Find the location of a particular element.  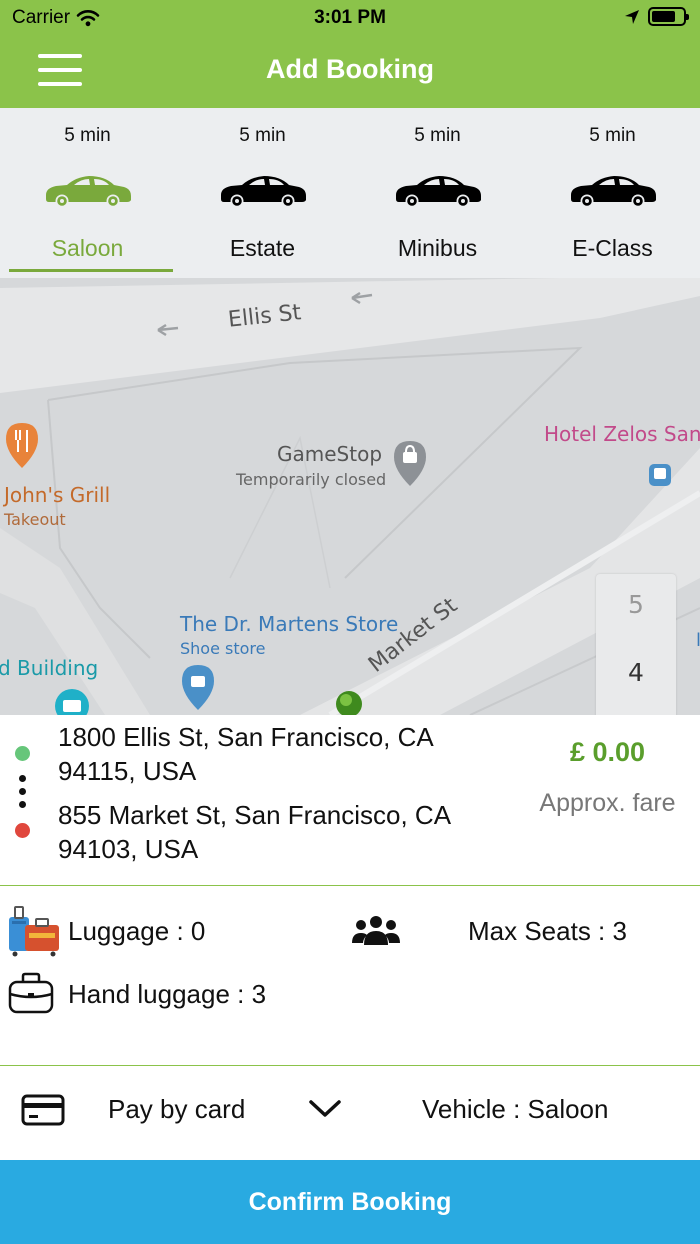

floor-level-selector: 5 4 is located at coordinates (636, 644).